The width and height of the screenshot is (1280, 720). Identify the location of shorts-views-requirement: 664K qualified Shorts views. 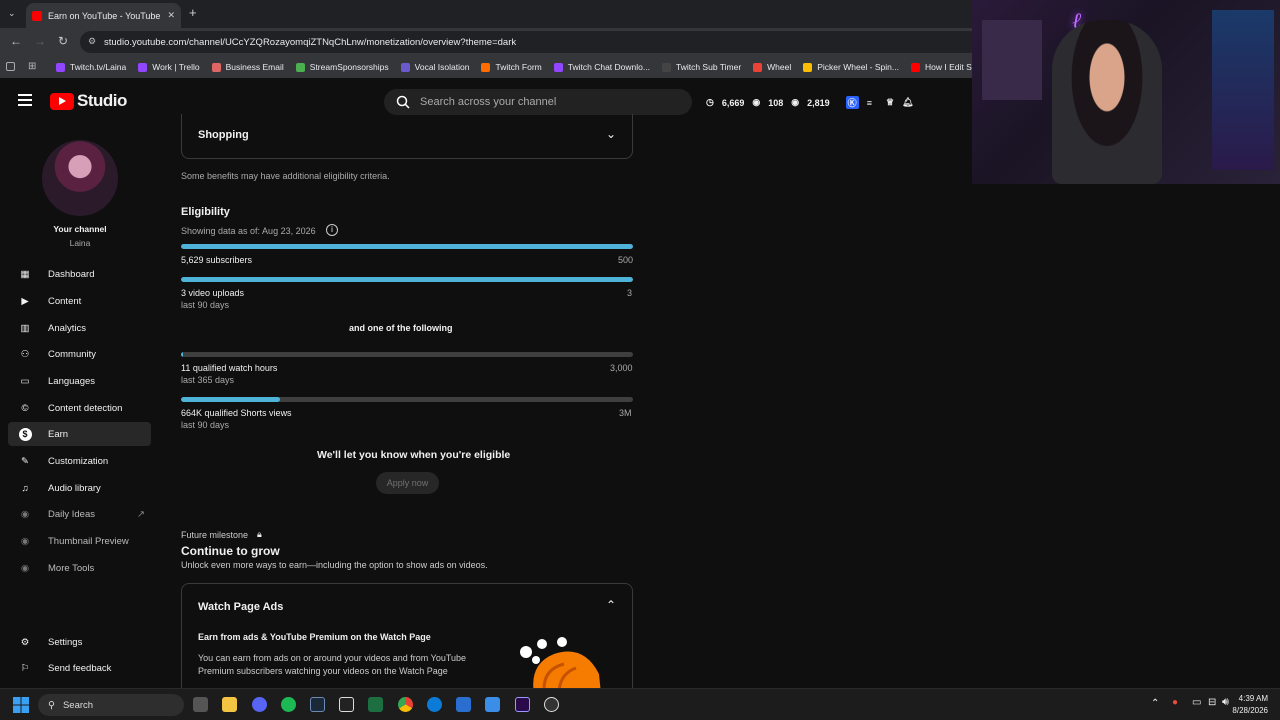
(236, 413).